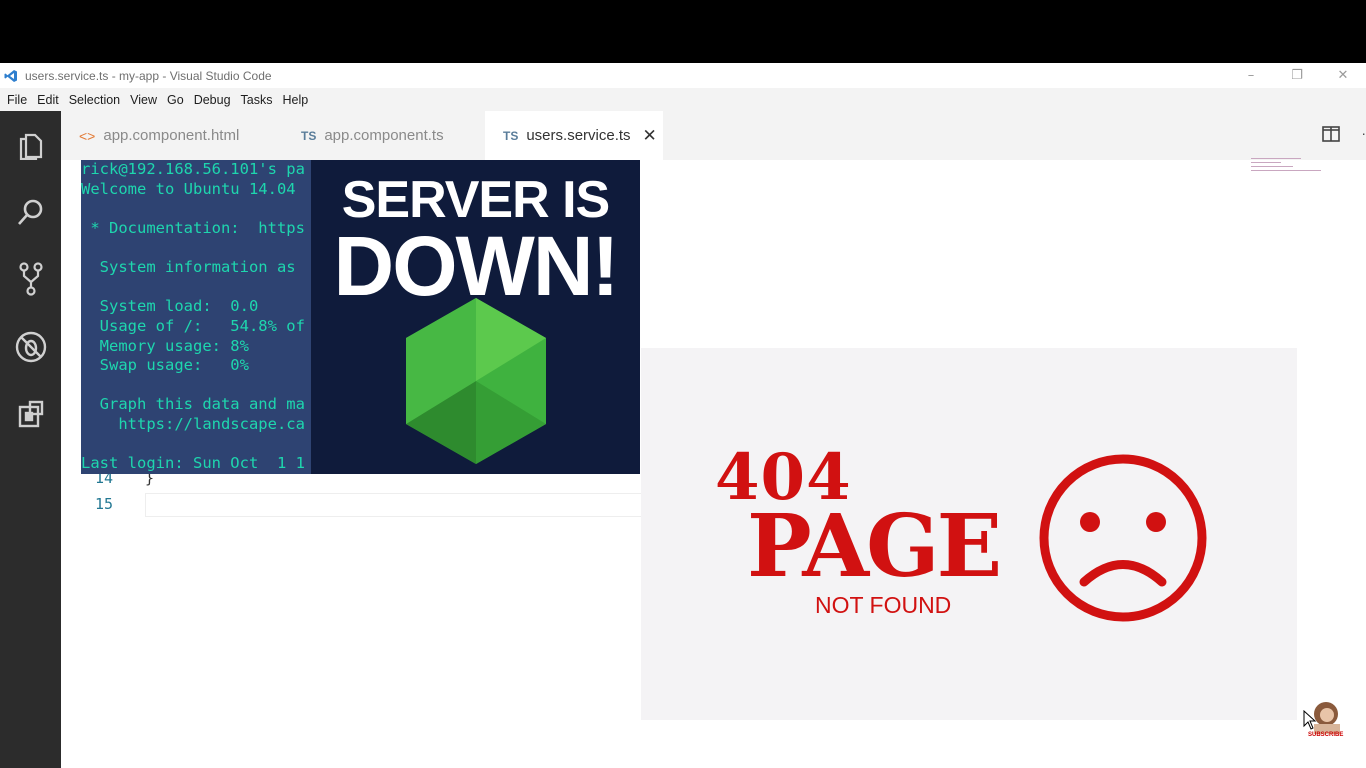 The width and height of the screenshot is (1366, 768). I want to click on terminal-line: Usage of /: 54.8% of, so click(193, 326).